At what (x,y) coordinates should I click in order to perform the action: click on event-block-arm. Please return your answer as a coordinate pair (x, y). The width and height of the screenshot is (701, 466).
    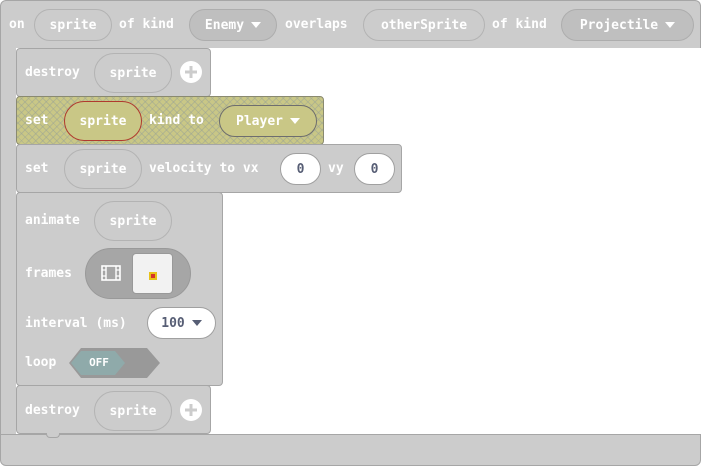
    Looking at the image, I should click on (8, 242).